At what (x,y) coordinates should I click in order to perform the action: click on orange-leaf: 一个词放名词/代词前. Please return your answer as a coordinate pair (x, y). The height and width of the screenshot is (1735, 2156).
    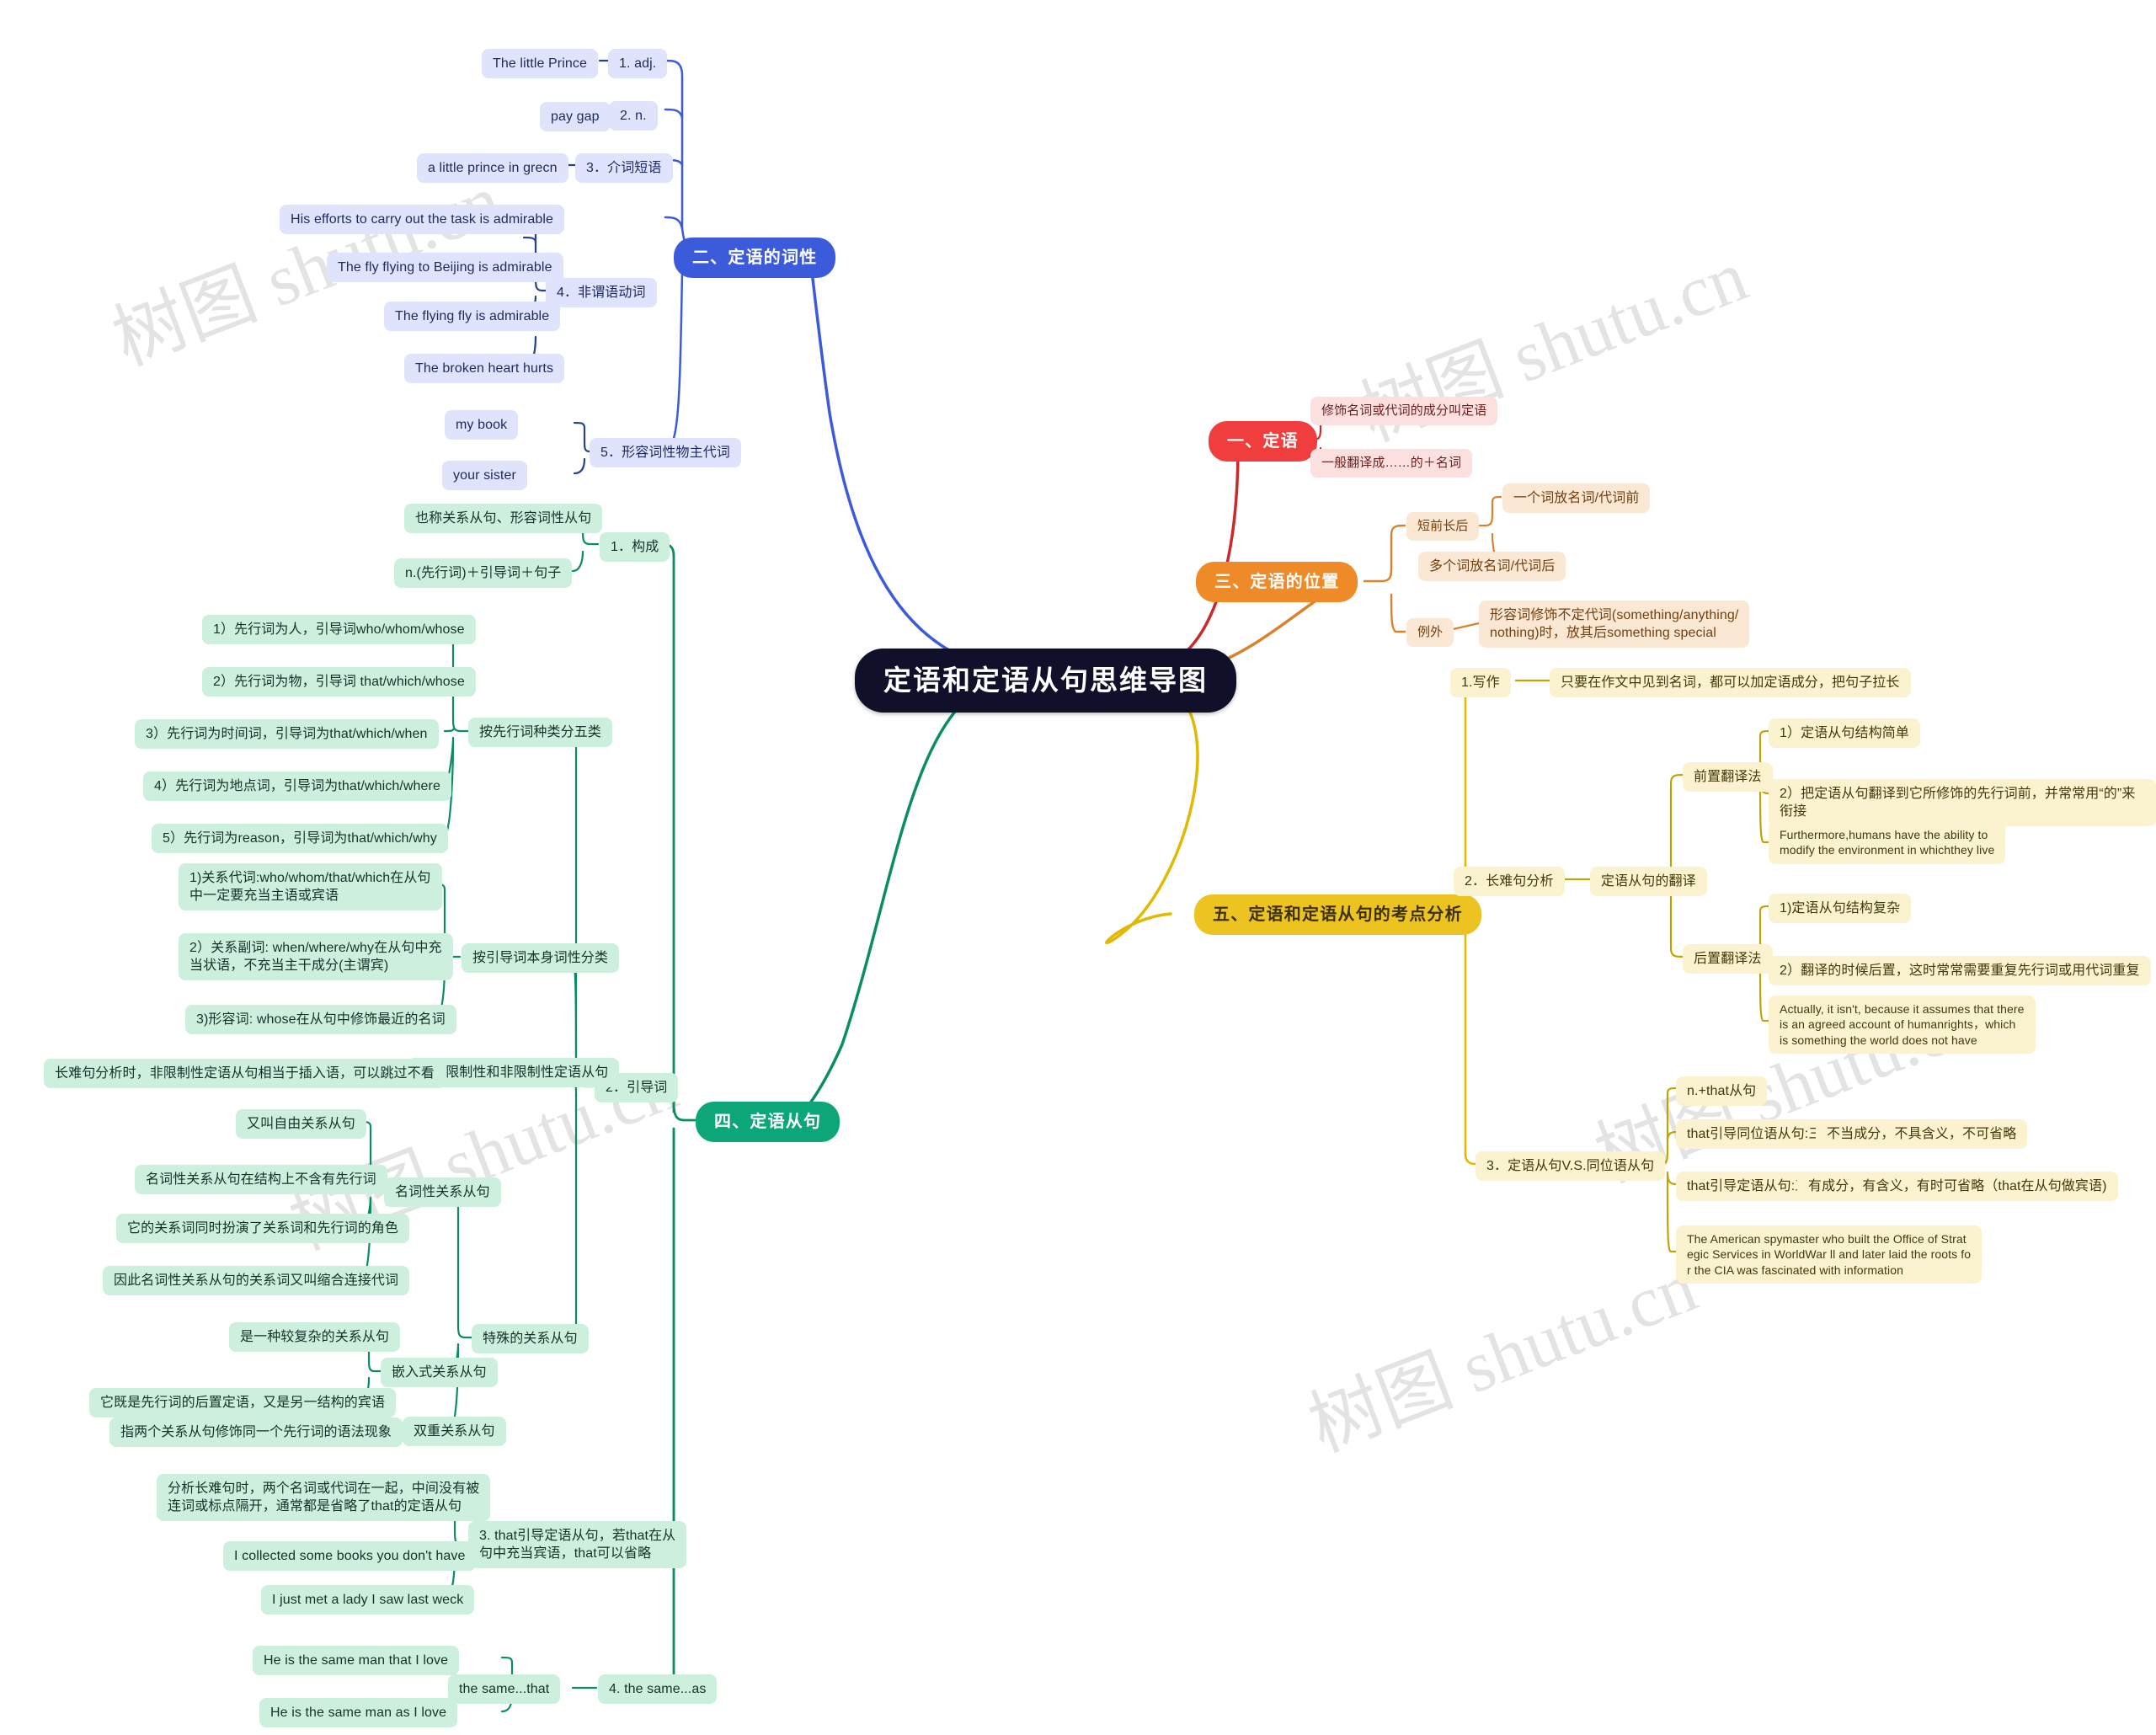
    Looking at the image, I should click on (1576, 498).